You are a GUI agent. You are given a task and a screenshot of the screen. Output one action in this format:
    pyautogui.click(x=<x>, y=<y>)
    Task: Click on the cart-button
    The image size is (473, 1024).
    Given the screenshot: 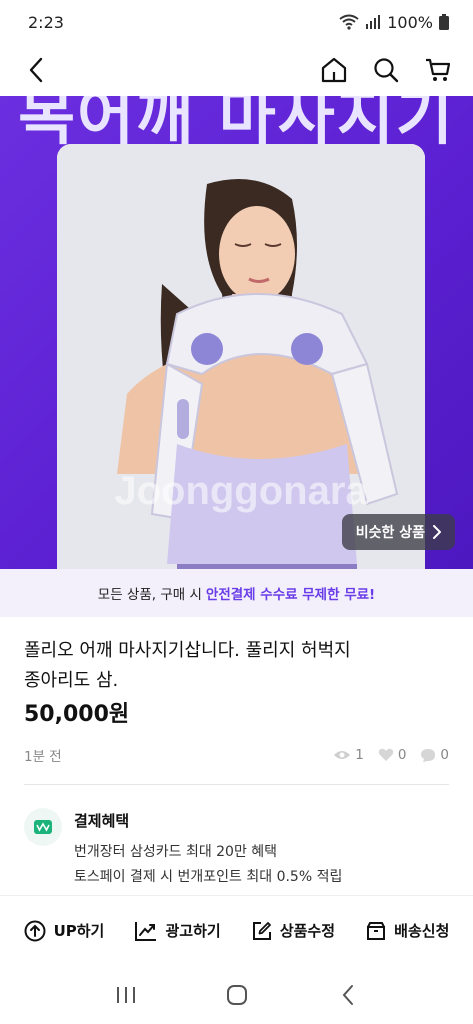 What is the action you would take?
    pyautogui.click(x=438, y=70)
    